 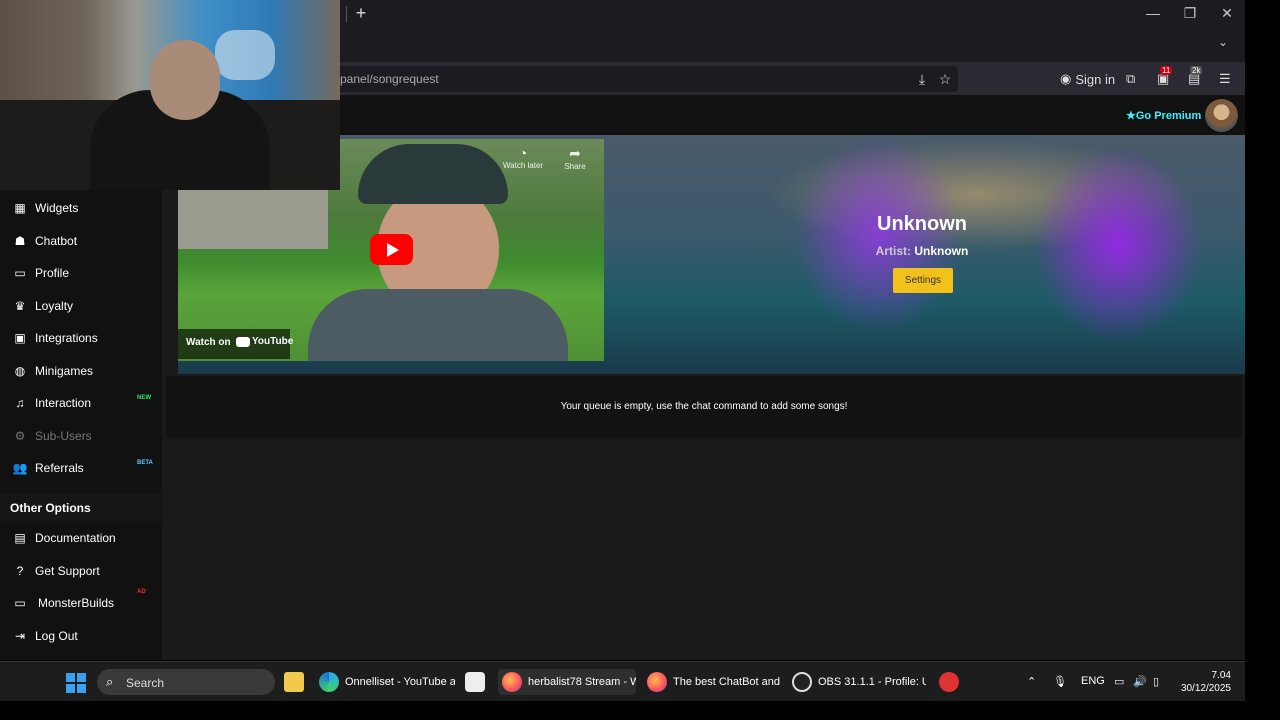 I want to click on sidebar-item-log-out: ⇥ Log Out, so click(x=81, y=636).